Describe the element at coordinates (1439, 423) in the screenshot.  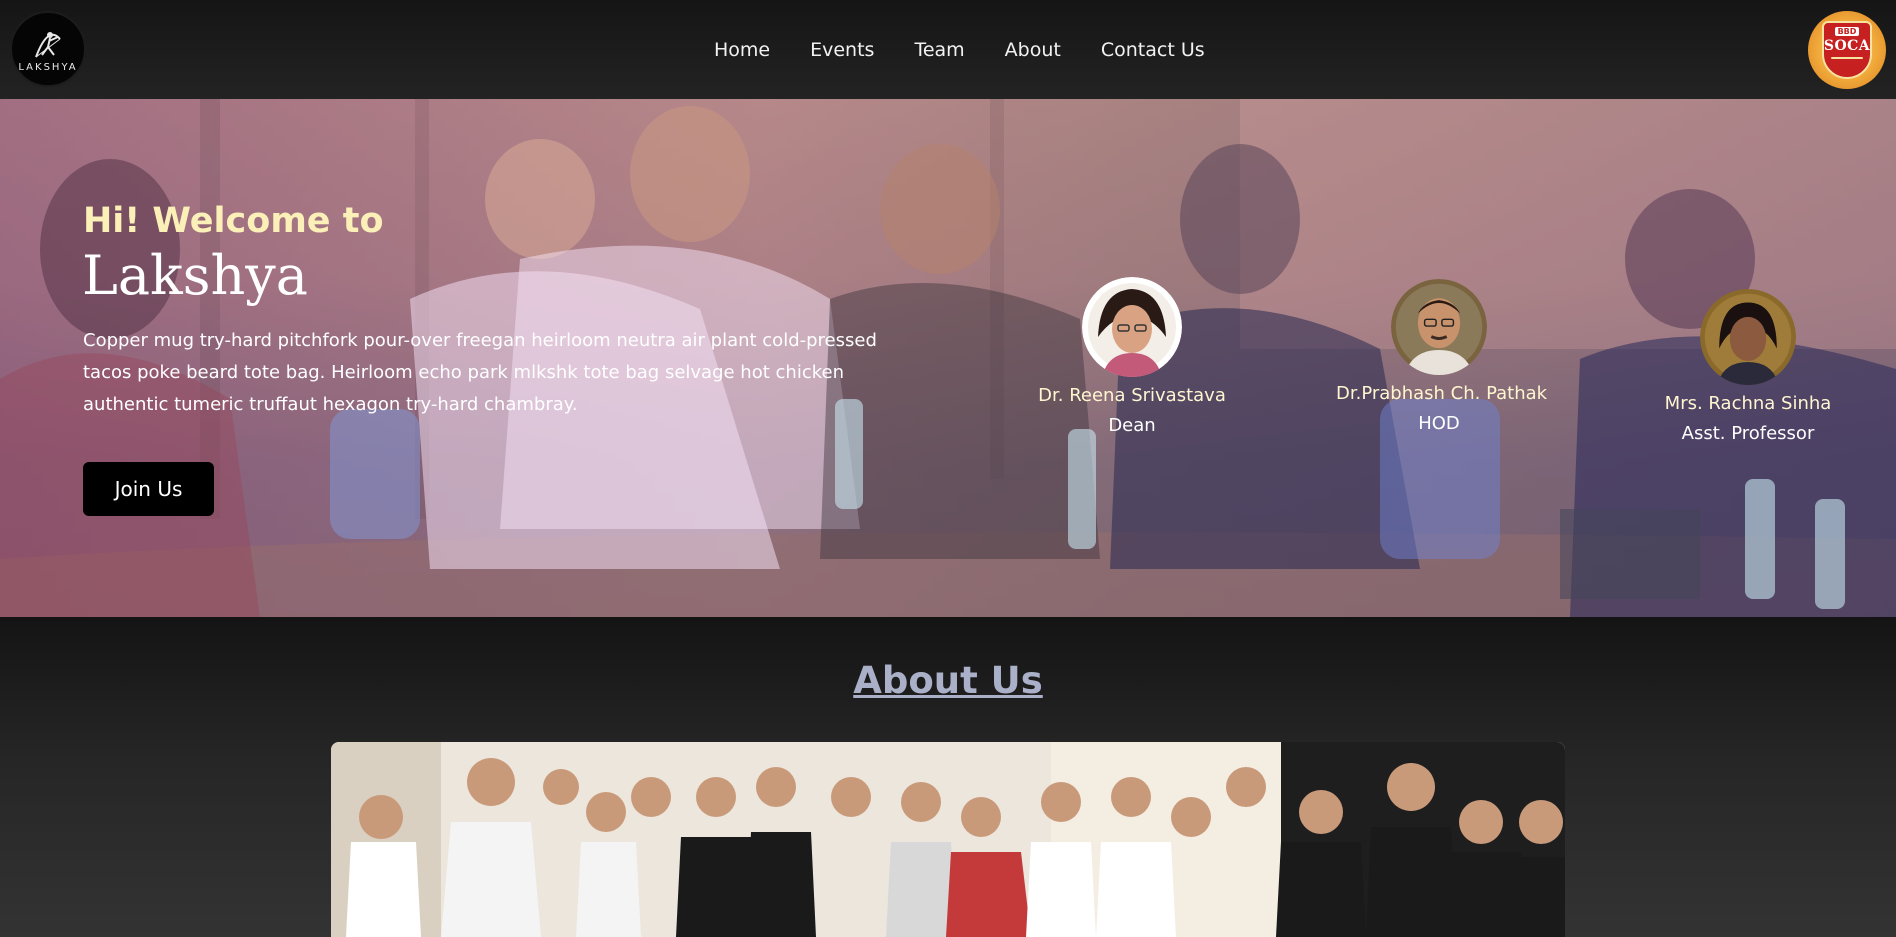
I see `hod-role: HOD` at that location.